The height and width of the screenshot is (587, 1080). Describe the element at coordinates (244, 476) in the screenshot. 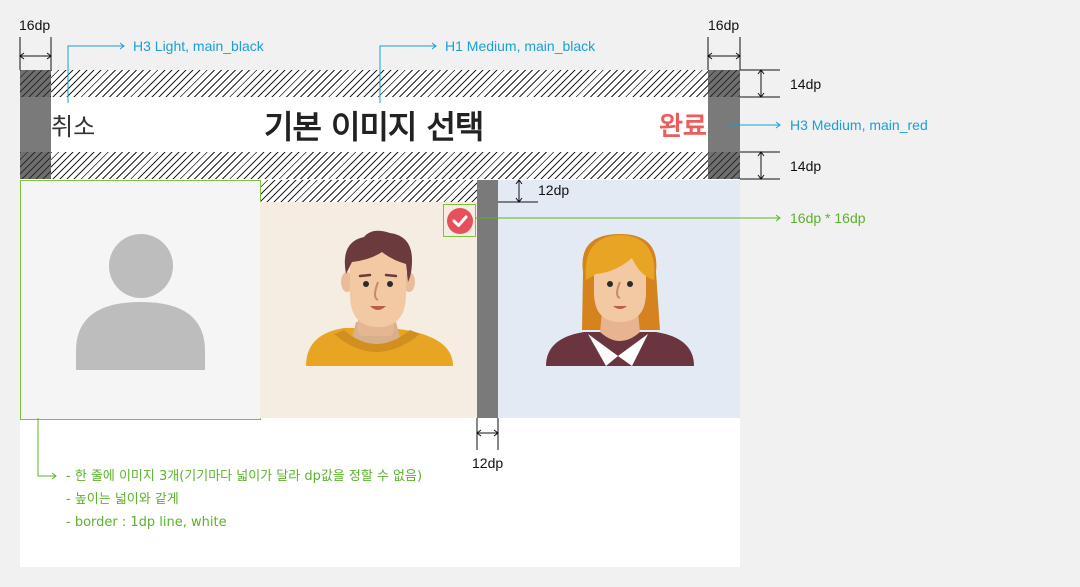

I see `note-item: - 한 줄에 이미지 3개(기기마다 넓이가 달라 dp값을 정할 수 없음)` at that location.